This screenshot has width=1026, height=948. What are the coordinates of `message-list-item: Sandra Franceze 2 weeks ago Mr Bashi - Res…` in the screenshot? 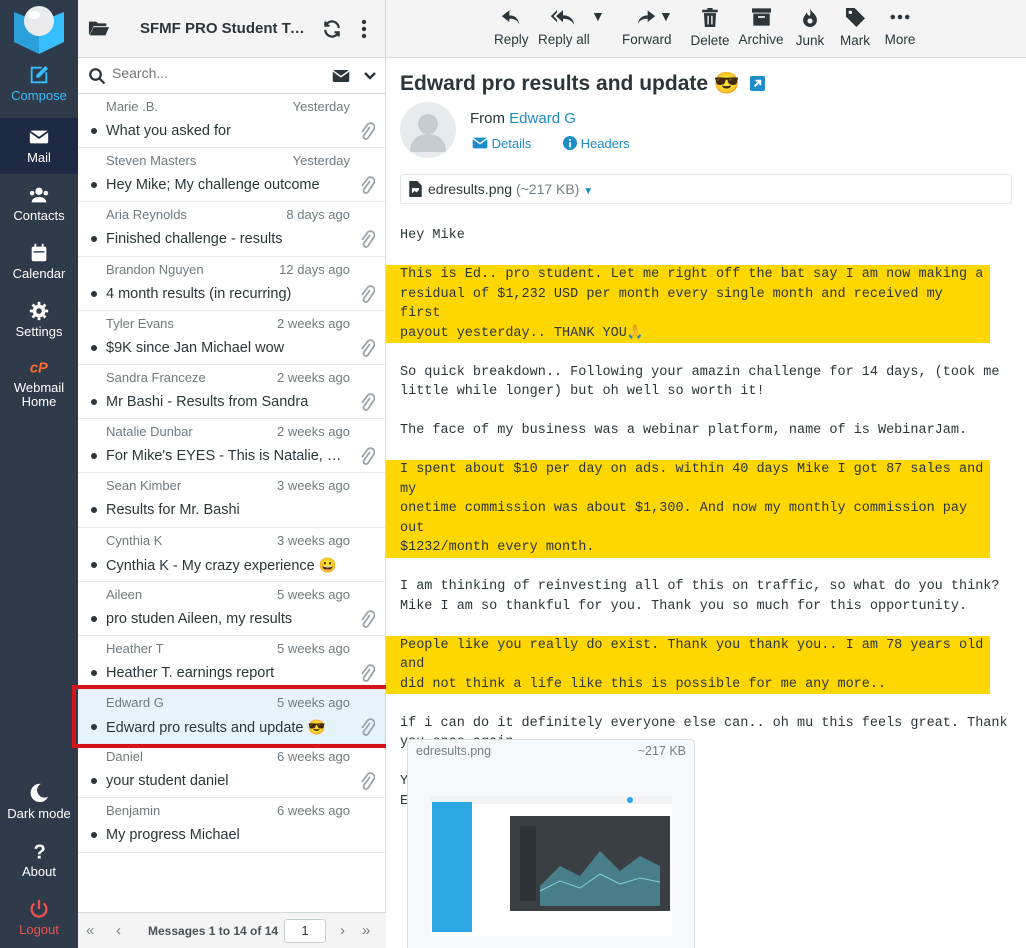 It's located at (231, 392).